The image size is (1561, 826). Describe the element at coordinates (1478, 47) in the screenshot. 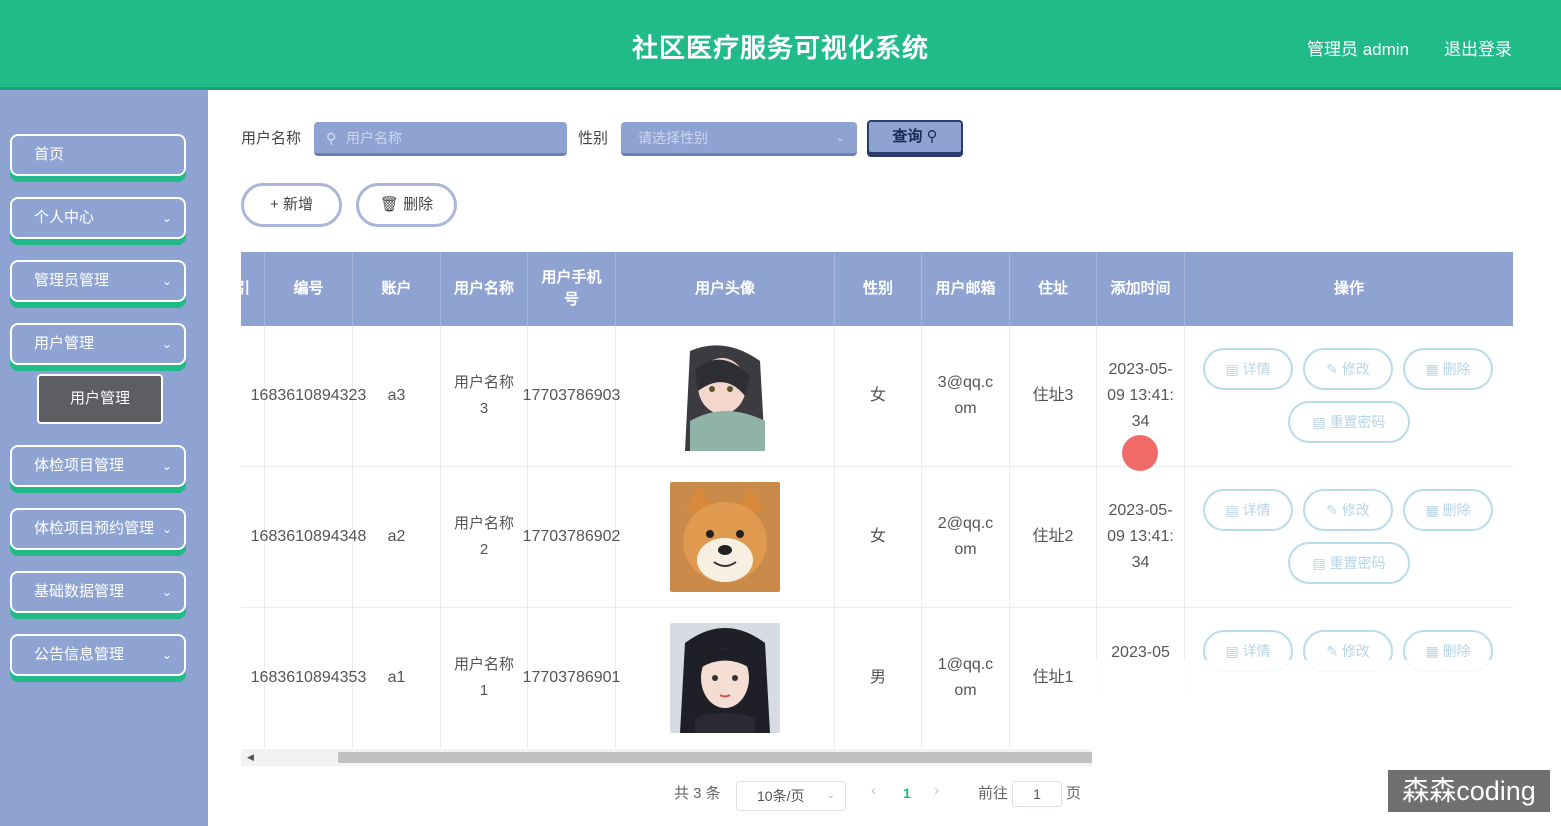

I see `logout-link: 退出登录` at that location.